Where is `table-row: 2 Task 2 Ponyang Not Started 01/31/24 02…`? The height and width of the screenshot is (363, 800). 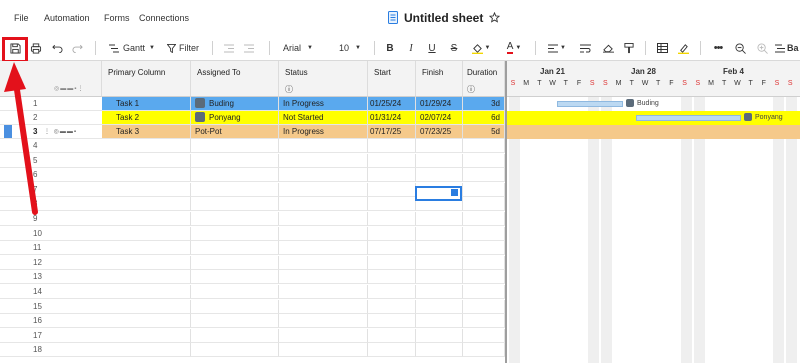 table-row: 2 Task 2 Ponyang Not Started 01/31/24 02… is located at coordinates (252, 118).